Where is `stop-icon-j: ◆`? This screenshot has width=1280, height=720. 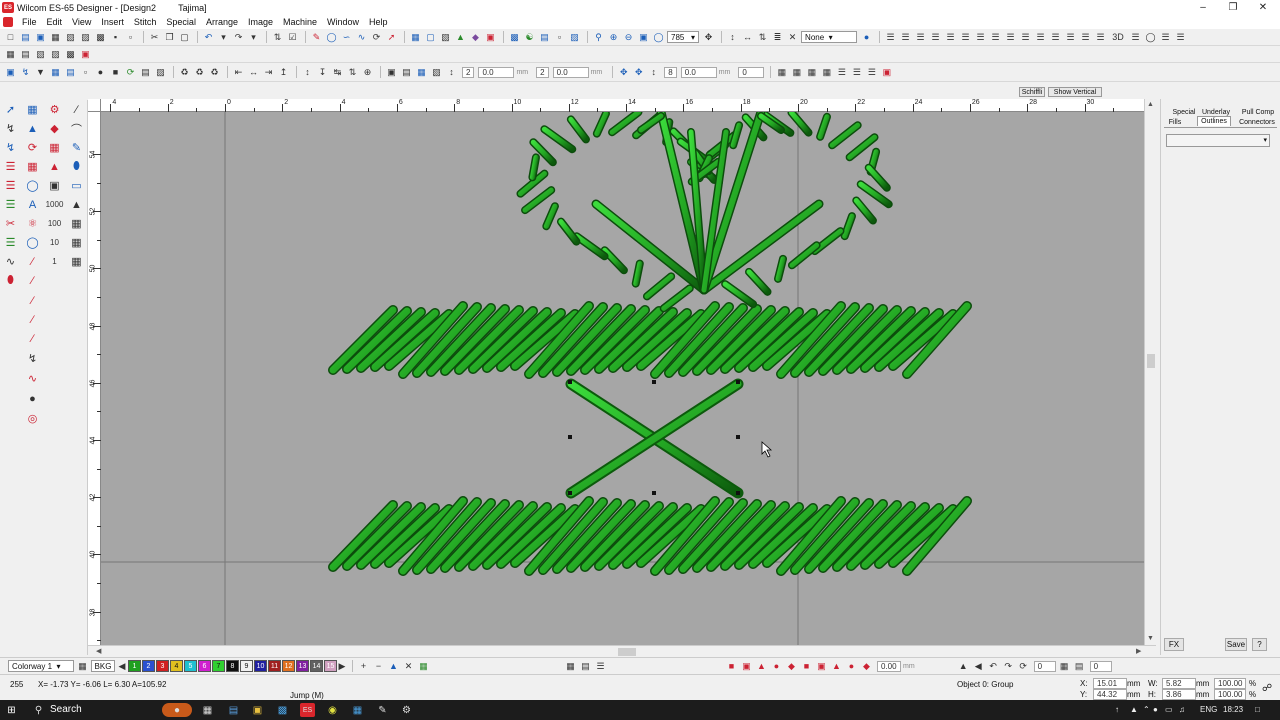
stop-icon-j: ◆ is located at coordinates (866, 666).